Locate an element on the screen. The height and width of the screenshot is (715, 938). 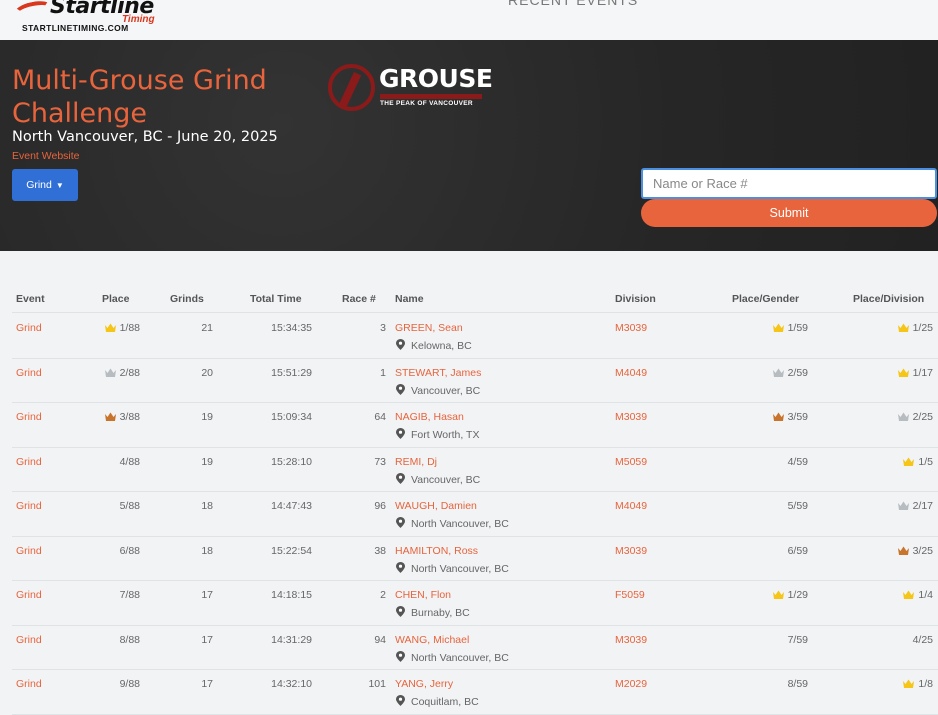
place-gender-cell-text: 1/29 is located at coordinates (797, 595).